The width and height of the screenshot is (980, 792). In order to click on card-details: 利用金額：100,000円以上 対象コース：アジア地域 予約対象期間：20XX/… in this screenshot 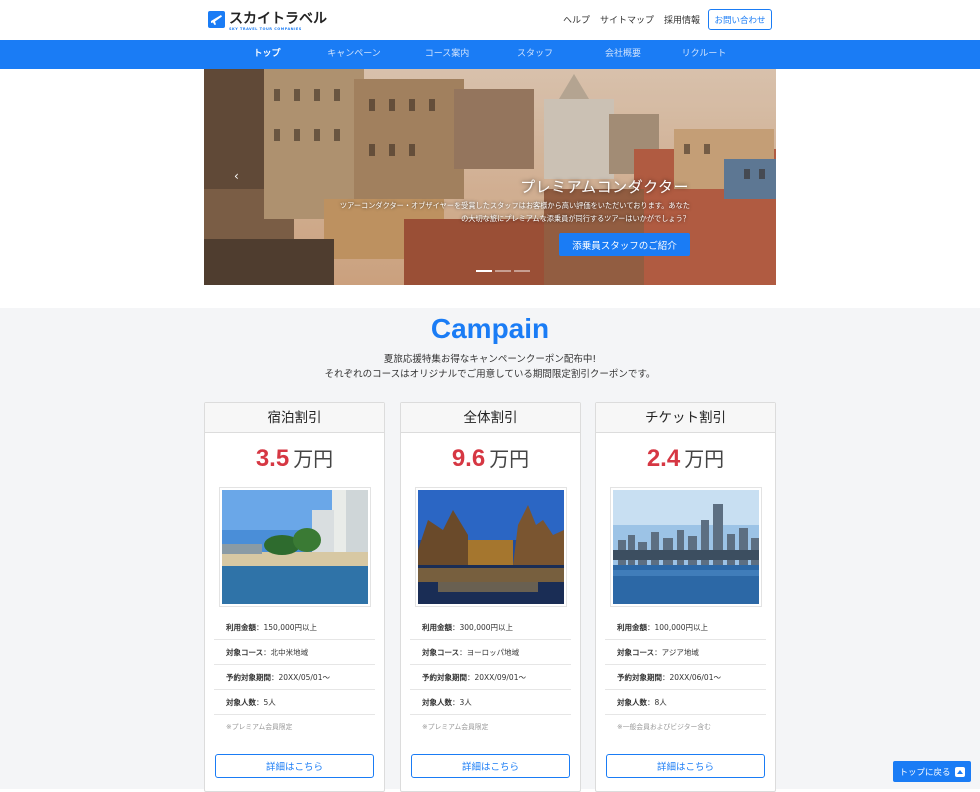, I will do `click(685, 677)`.